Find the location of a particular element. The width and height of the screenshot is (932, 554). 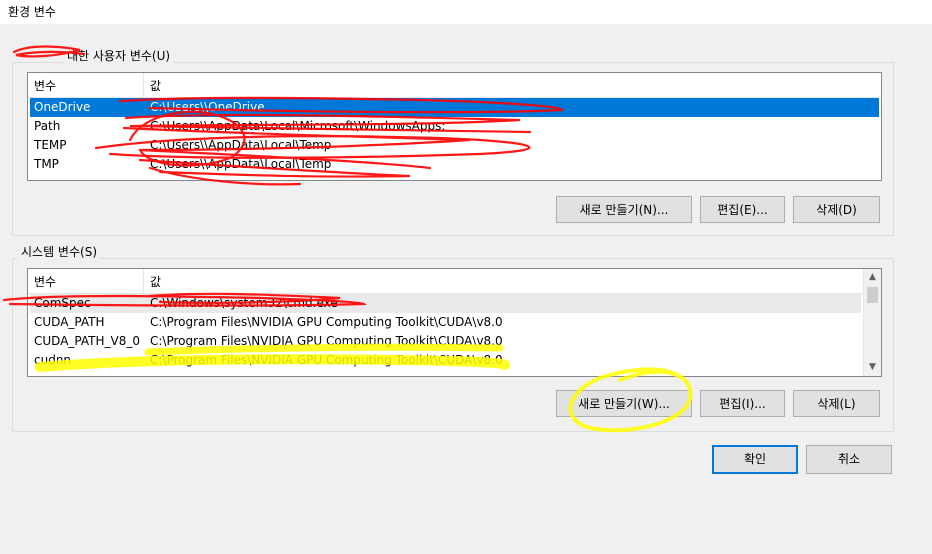

table-row: ComSpec C:\Windows\system32\cmd.exe is located at coordinates (445, 303).